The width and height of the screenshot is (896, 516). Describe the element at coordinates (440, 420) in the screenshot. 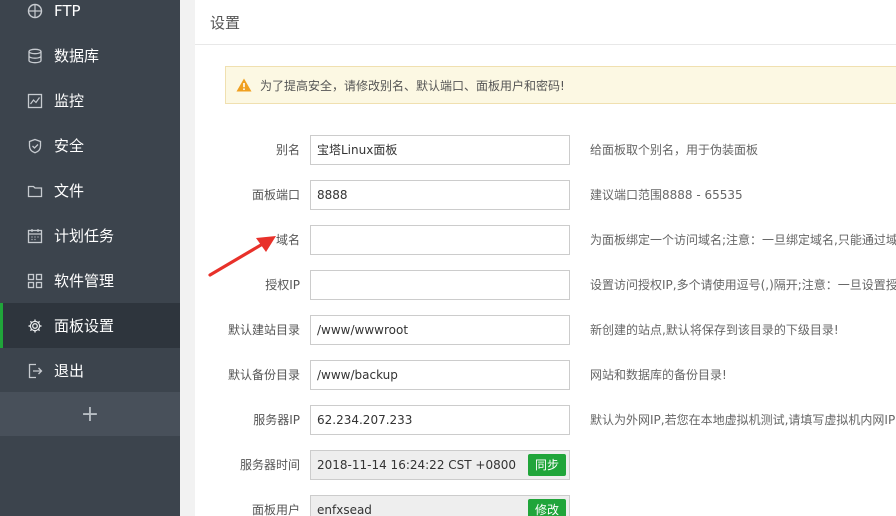

I see `server-ip-input: 62.234.207.233` at that location.